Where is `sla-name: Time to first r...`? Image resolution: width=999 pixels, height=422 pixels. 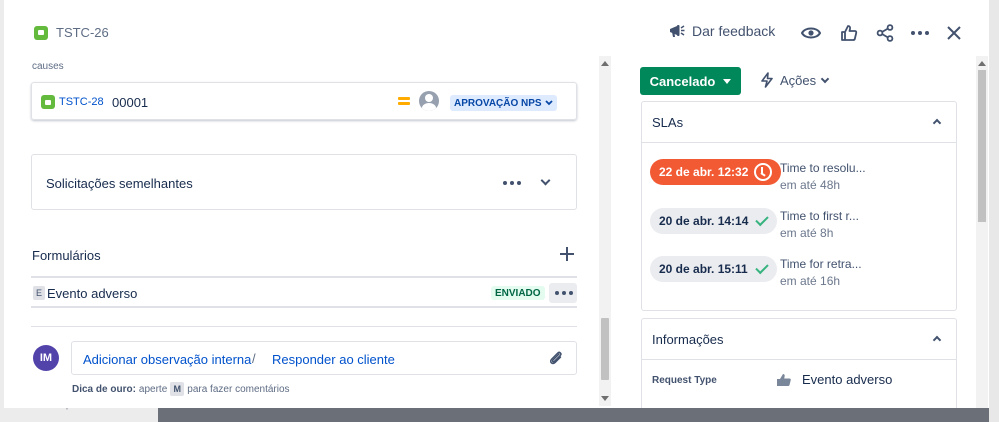 sla-name: Time to first r... is located at coordinates (819, 216).